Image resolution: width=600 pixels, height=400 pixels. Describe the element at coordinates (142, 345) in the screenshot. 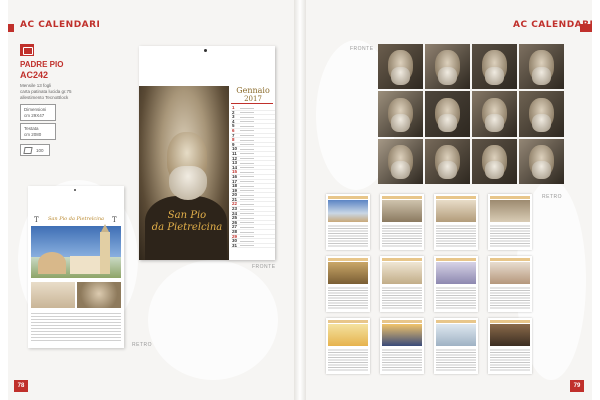

I see `retro-label-left: RETRO` at that location.